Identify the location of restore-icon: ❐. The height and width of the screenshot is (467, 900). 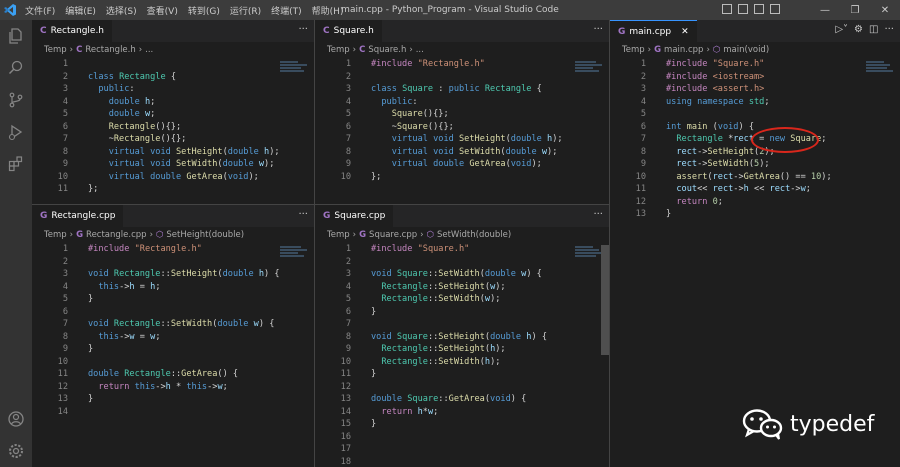
(855, 10).